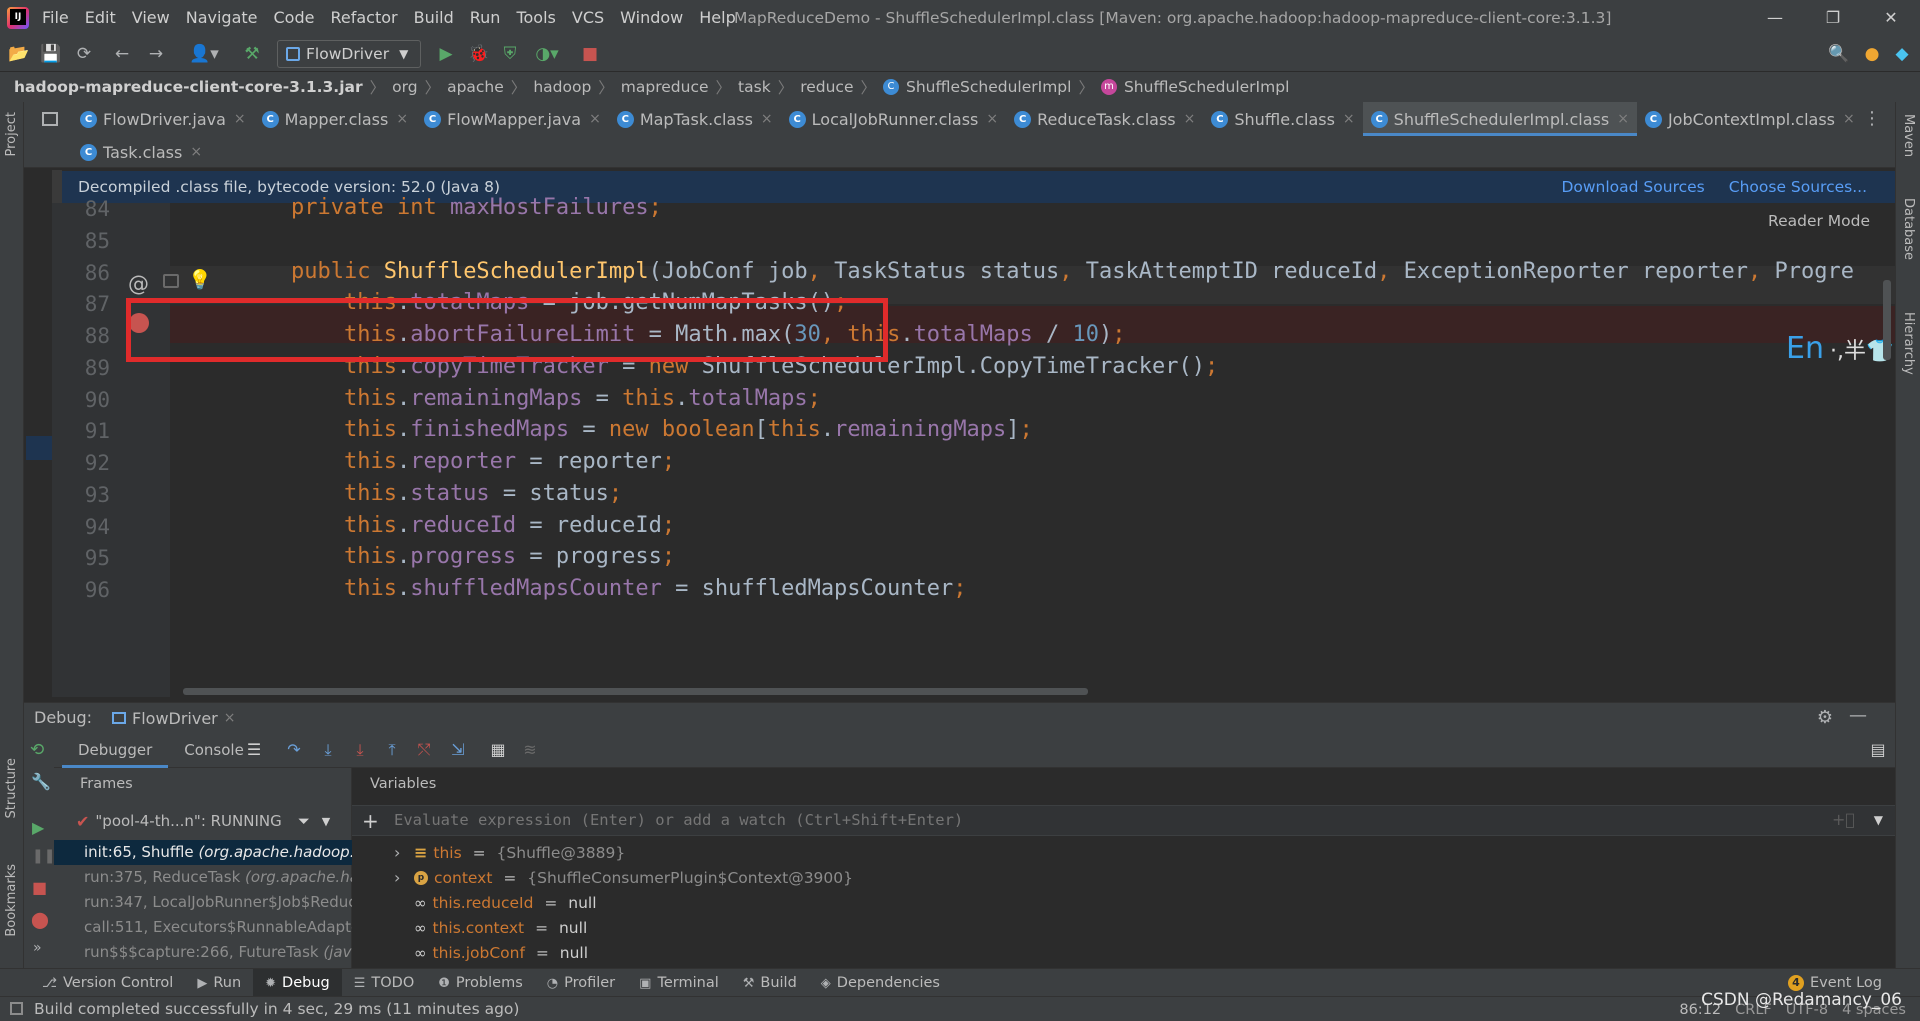 The width and height of the screenshot is (1920, 1021). What do you see at coordinates (1750, 119) in the screenshot?
I see `tab-jobcontextimpl-class: C JobContextImpl.class ×` at bounding box center [1750, 119].